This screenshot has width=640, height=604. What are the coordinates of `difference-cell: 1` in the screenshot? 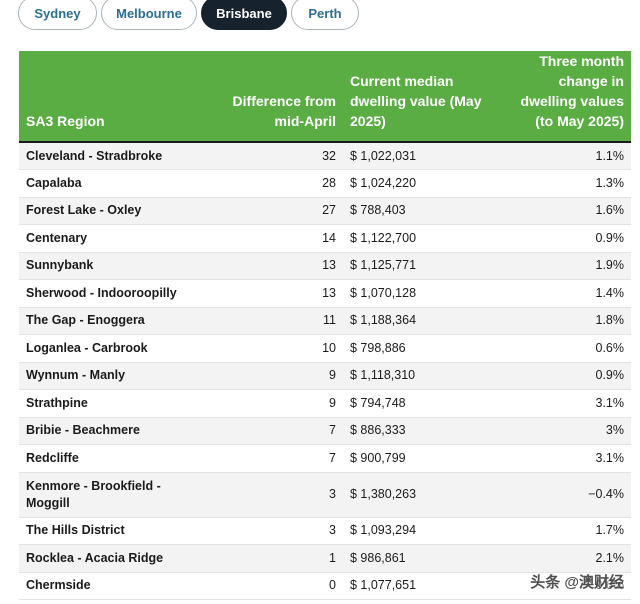 It's located at (271, 558).